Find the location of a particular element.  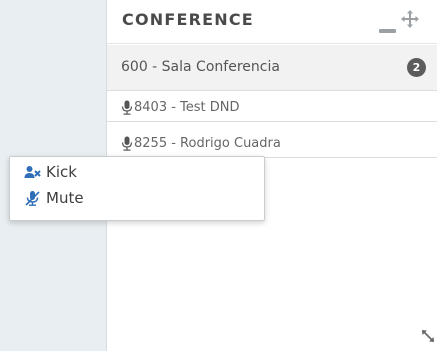

member-row-8255: 8255 - Rodrigo Cuadra is located at coordinates (272, 144).